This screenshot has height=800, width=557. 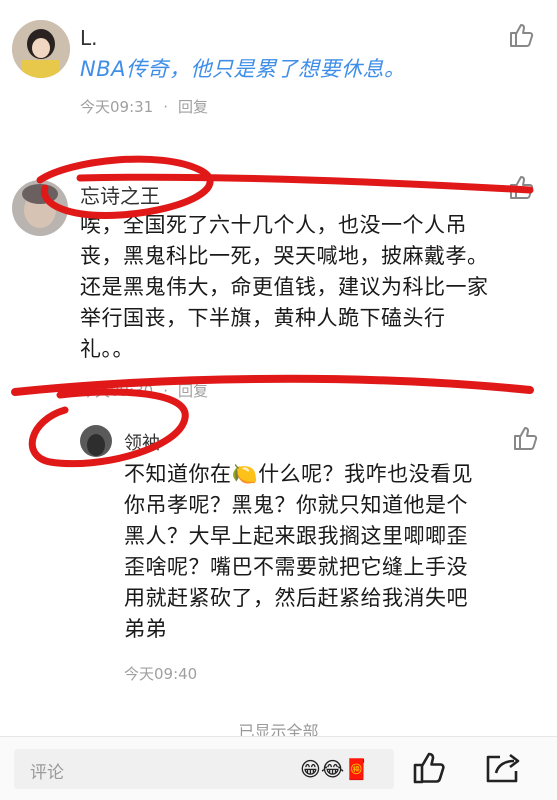 I want to click on comment-text: NBA传奇，他只是累了想要休息。, so click(x=243, y=69).